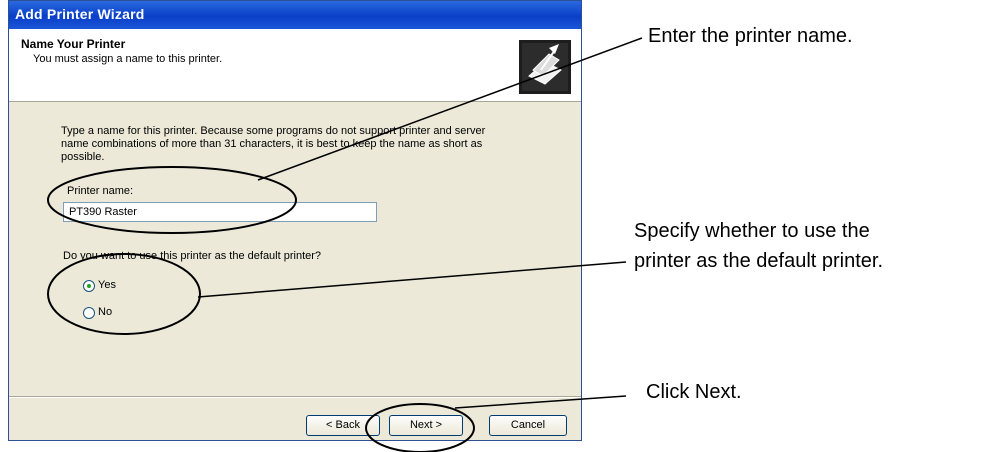 This screenshot has width=998, height=452. I want to click on callout-default-line2: printer as the default printer., so click(759, 261).